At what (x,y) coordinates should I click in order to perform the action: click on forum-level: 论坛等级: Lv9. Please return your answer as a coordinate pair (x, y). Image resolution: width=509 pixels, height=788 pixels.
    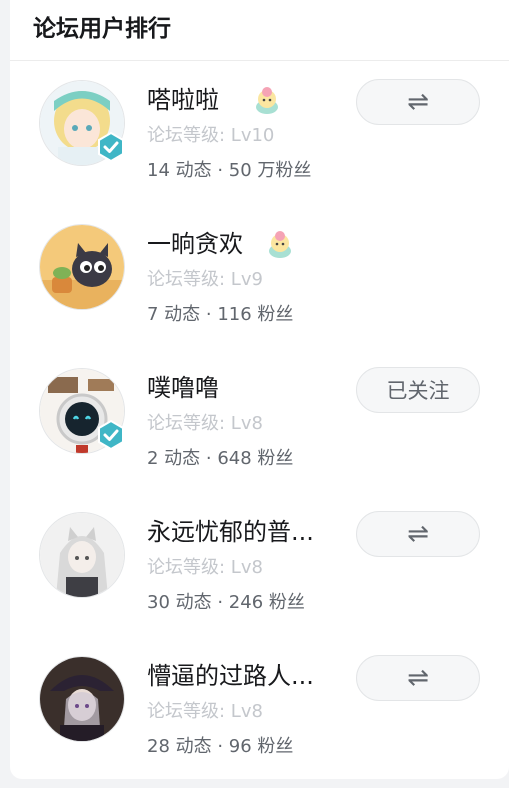
    Looking at the image, I should click on (205, 279).